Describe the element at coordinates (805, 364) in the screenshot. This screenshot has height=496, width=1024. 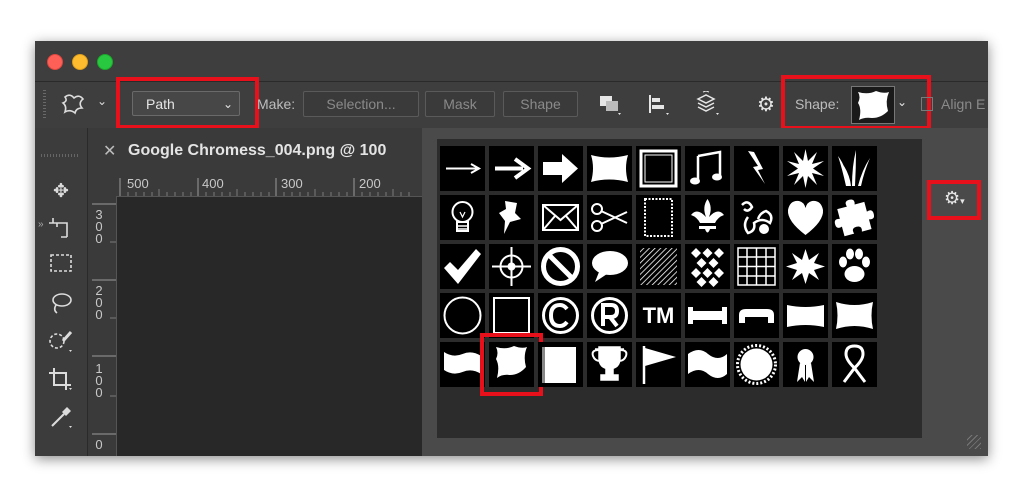
I see `shape-ribbon-award` at that location.